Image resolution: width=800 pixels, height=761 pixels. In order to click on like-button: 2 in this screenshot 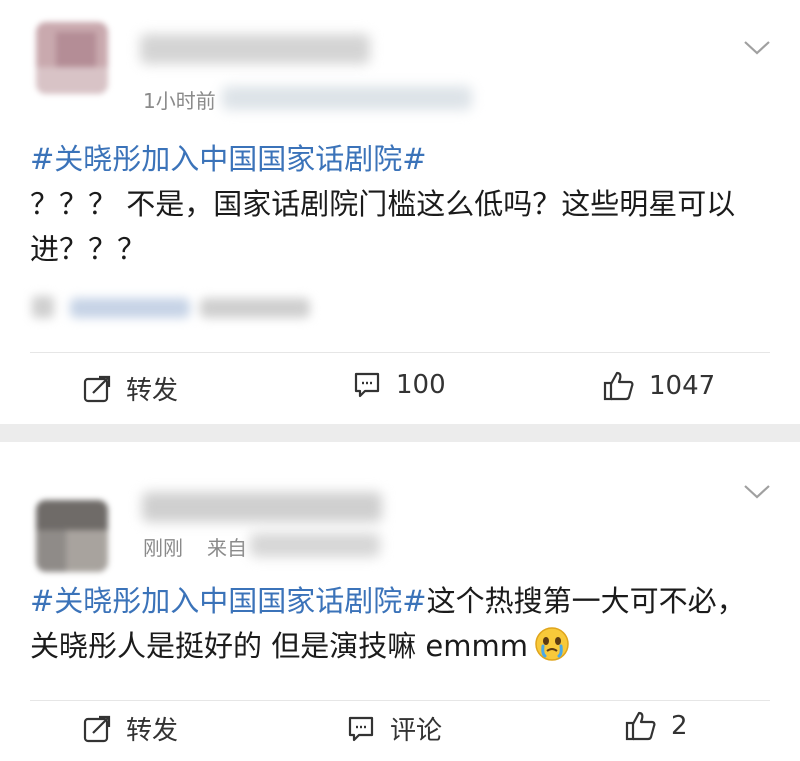, I will do `click(656, 726)`.